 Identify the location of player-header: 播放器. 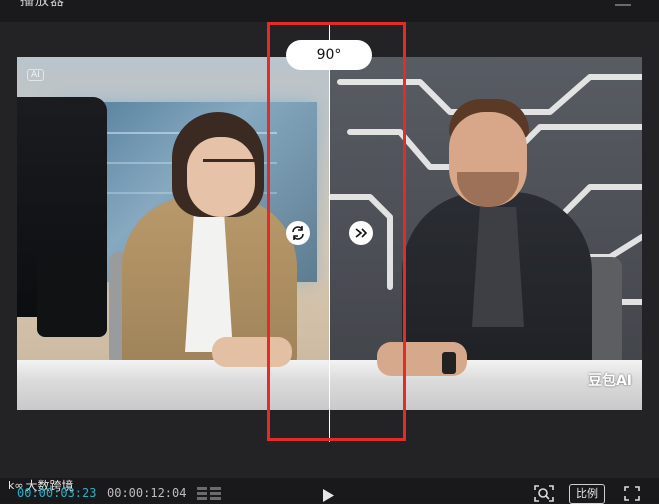
(329, 11).